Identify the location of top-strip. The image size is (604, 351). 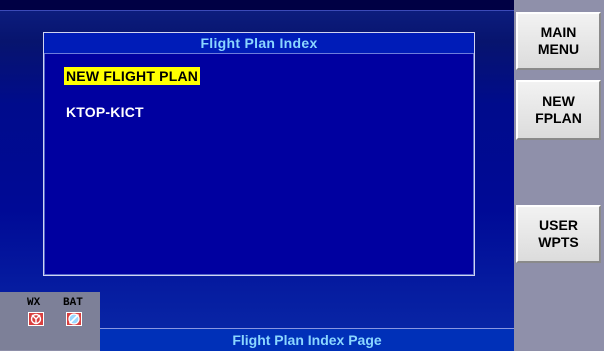
(258, 5).